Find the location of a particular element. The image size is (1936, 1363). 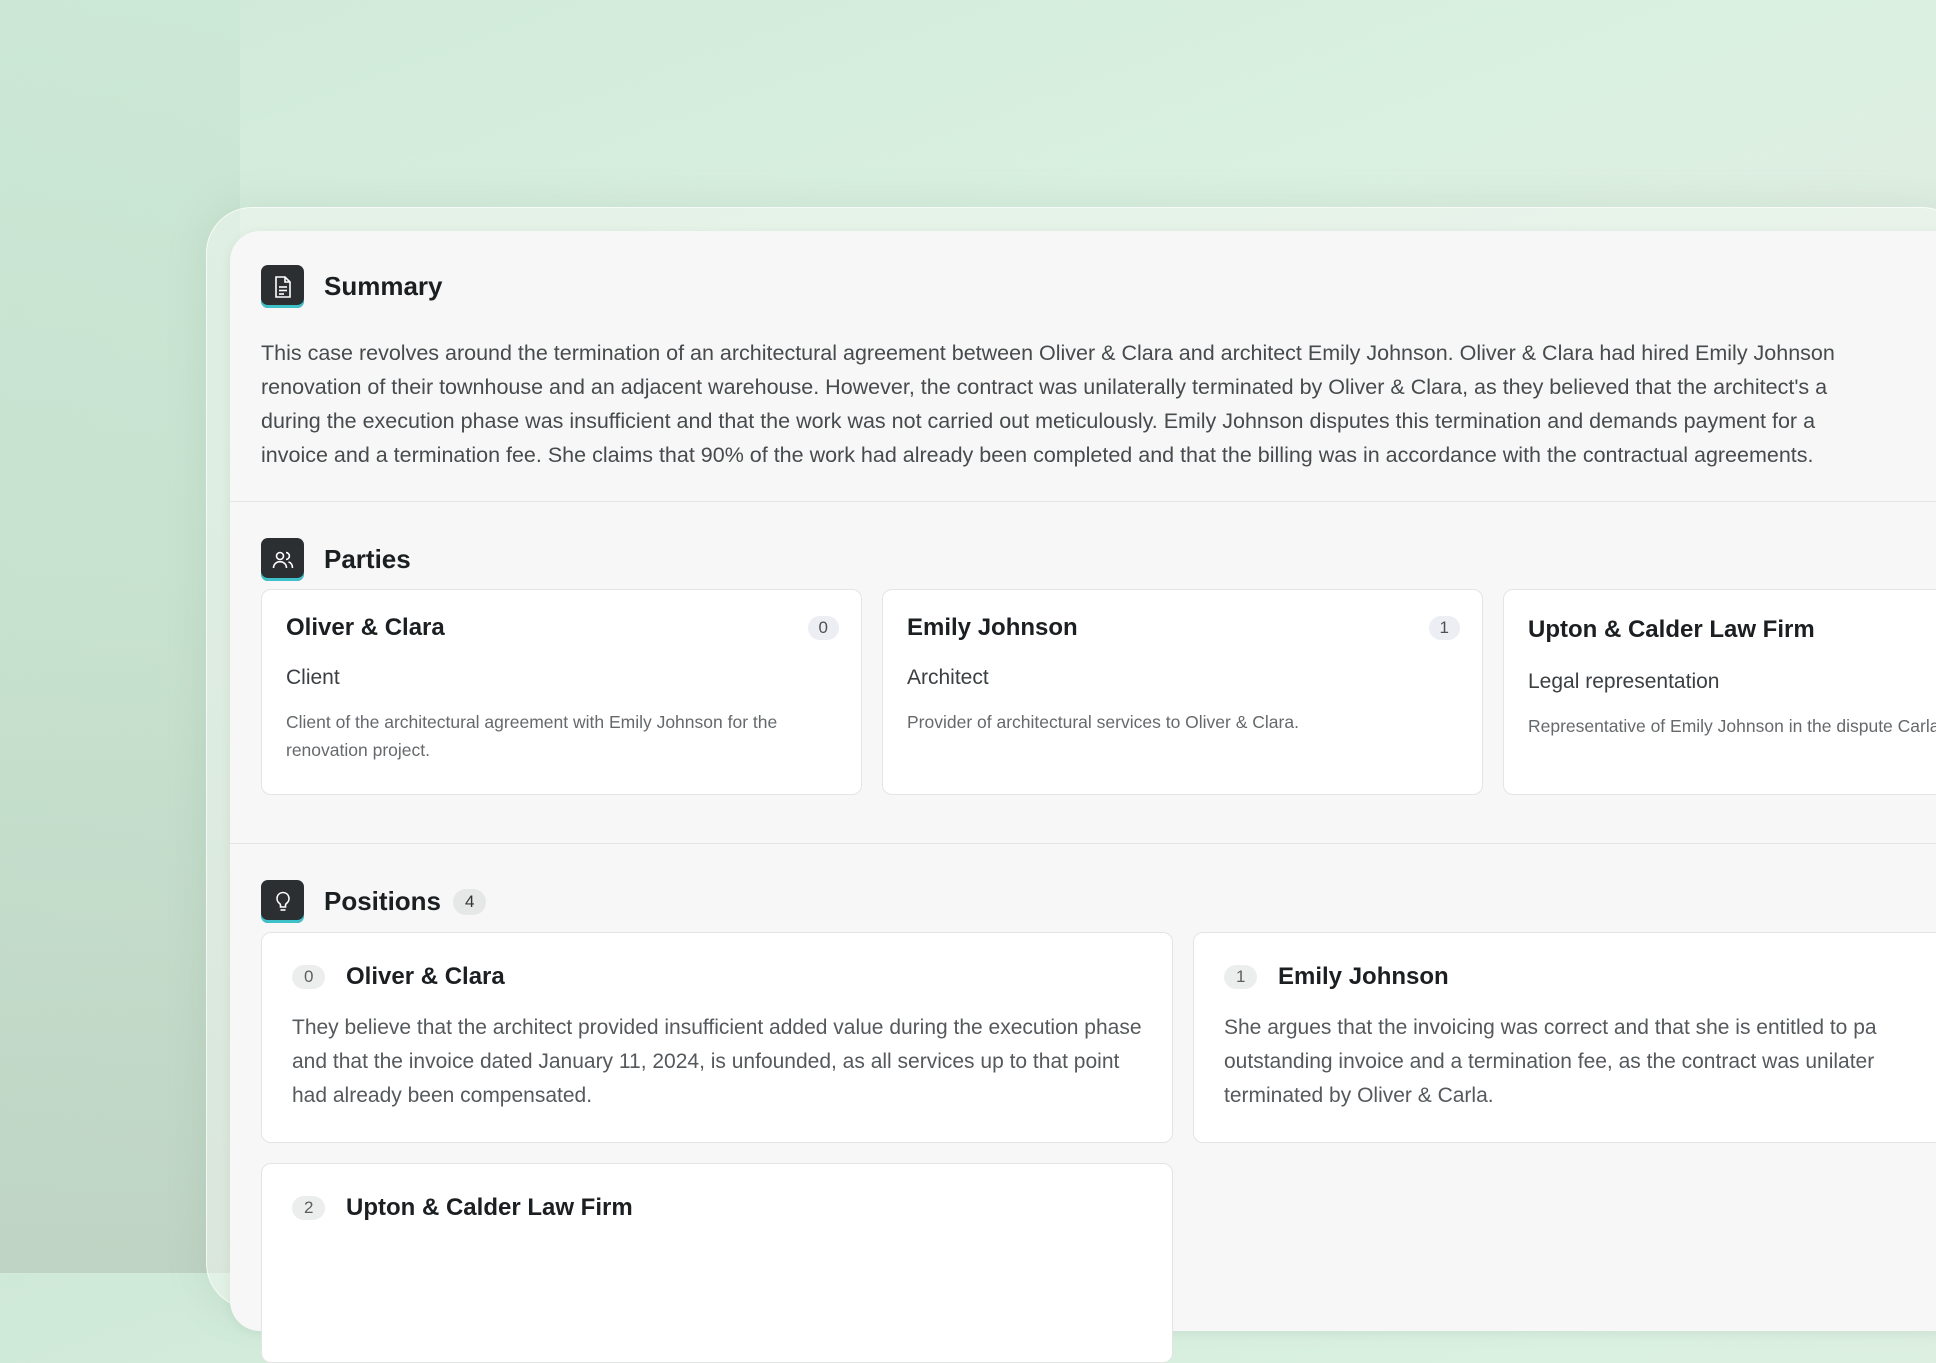

positions-header: Positions 4 is located at coordinates (374, 901).